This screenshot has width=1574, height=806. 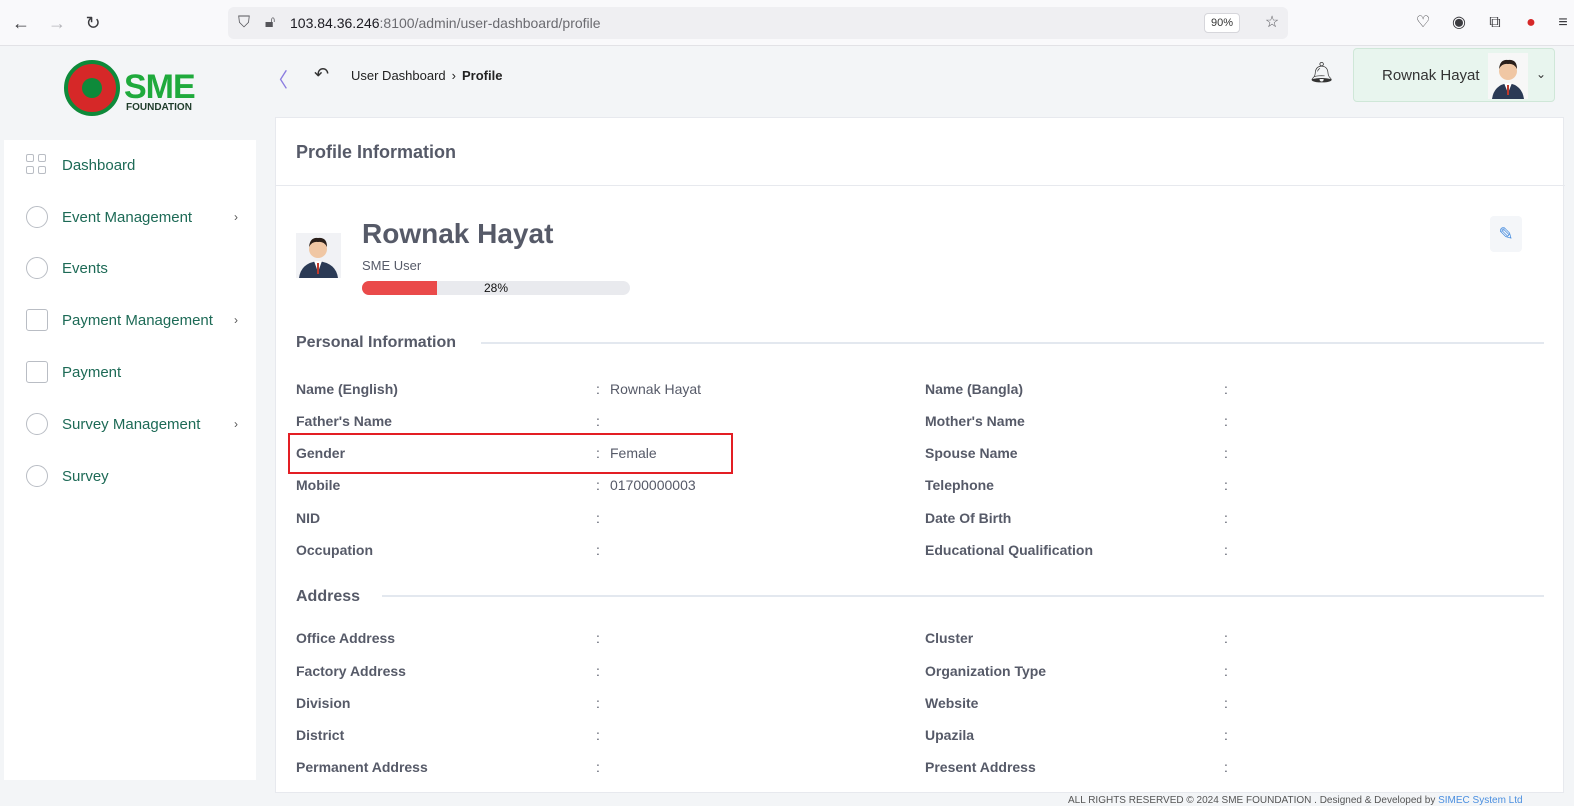 I want to click on sidebar-item-event-management: Event Management ›, so click(x=130, y=216).